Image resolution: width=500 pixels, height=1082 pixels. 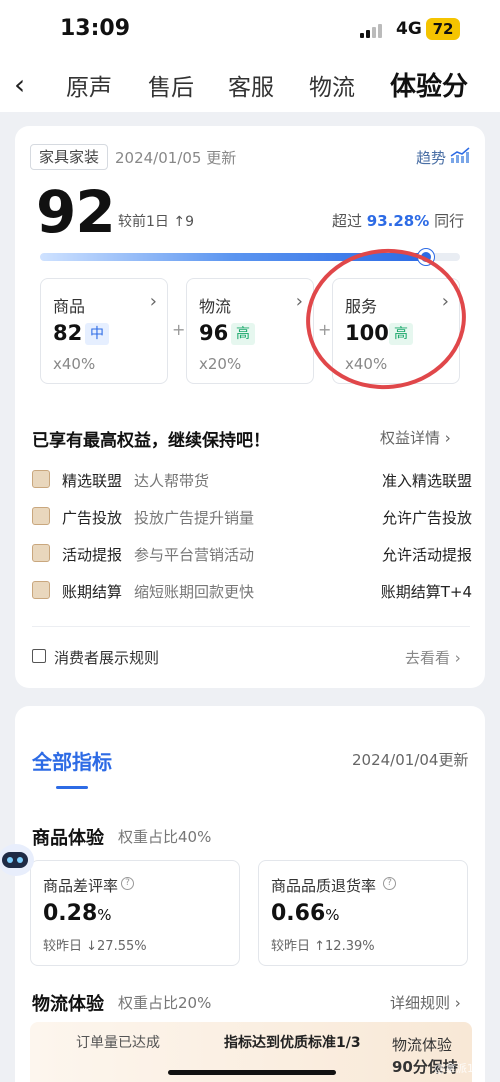 I want to click on rights-name: 广告投放, so click(x=92, y=518).